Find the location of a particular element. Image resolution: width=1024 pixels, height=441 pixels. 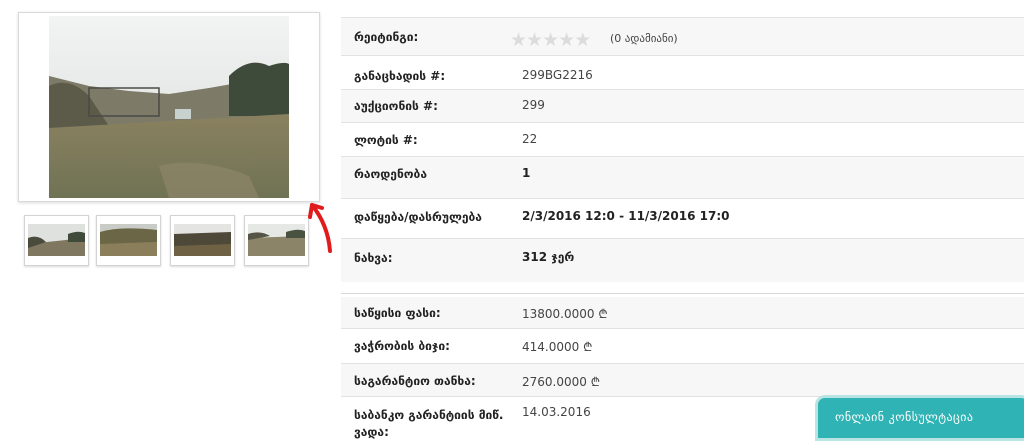

online-consultation-label: ონლაინ კონსულტაცია is located at coordinates (904, 417).